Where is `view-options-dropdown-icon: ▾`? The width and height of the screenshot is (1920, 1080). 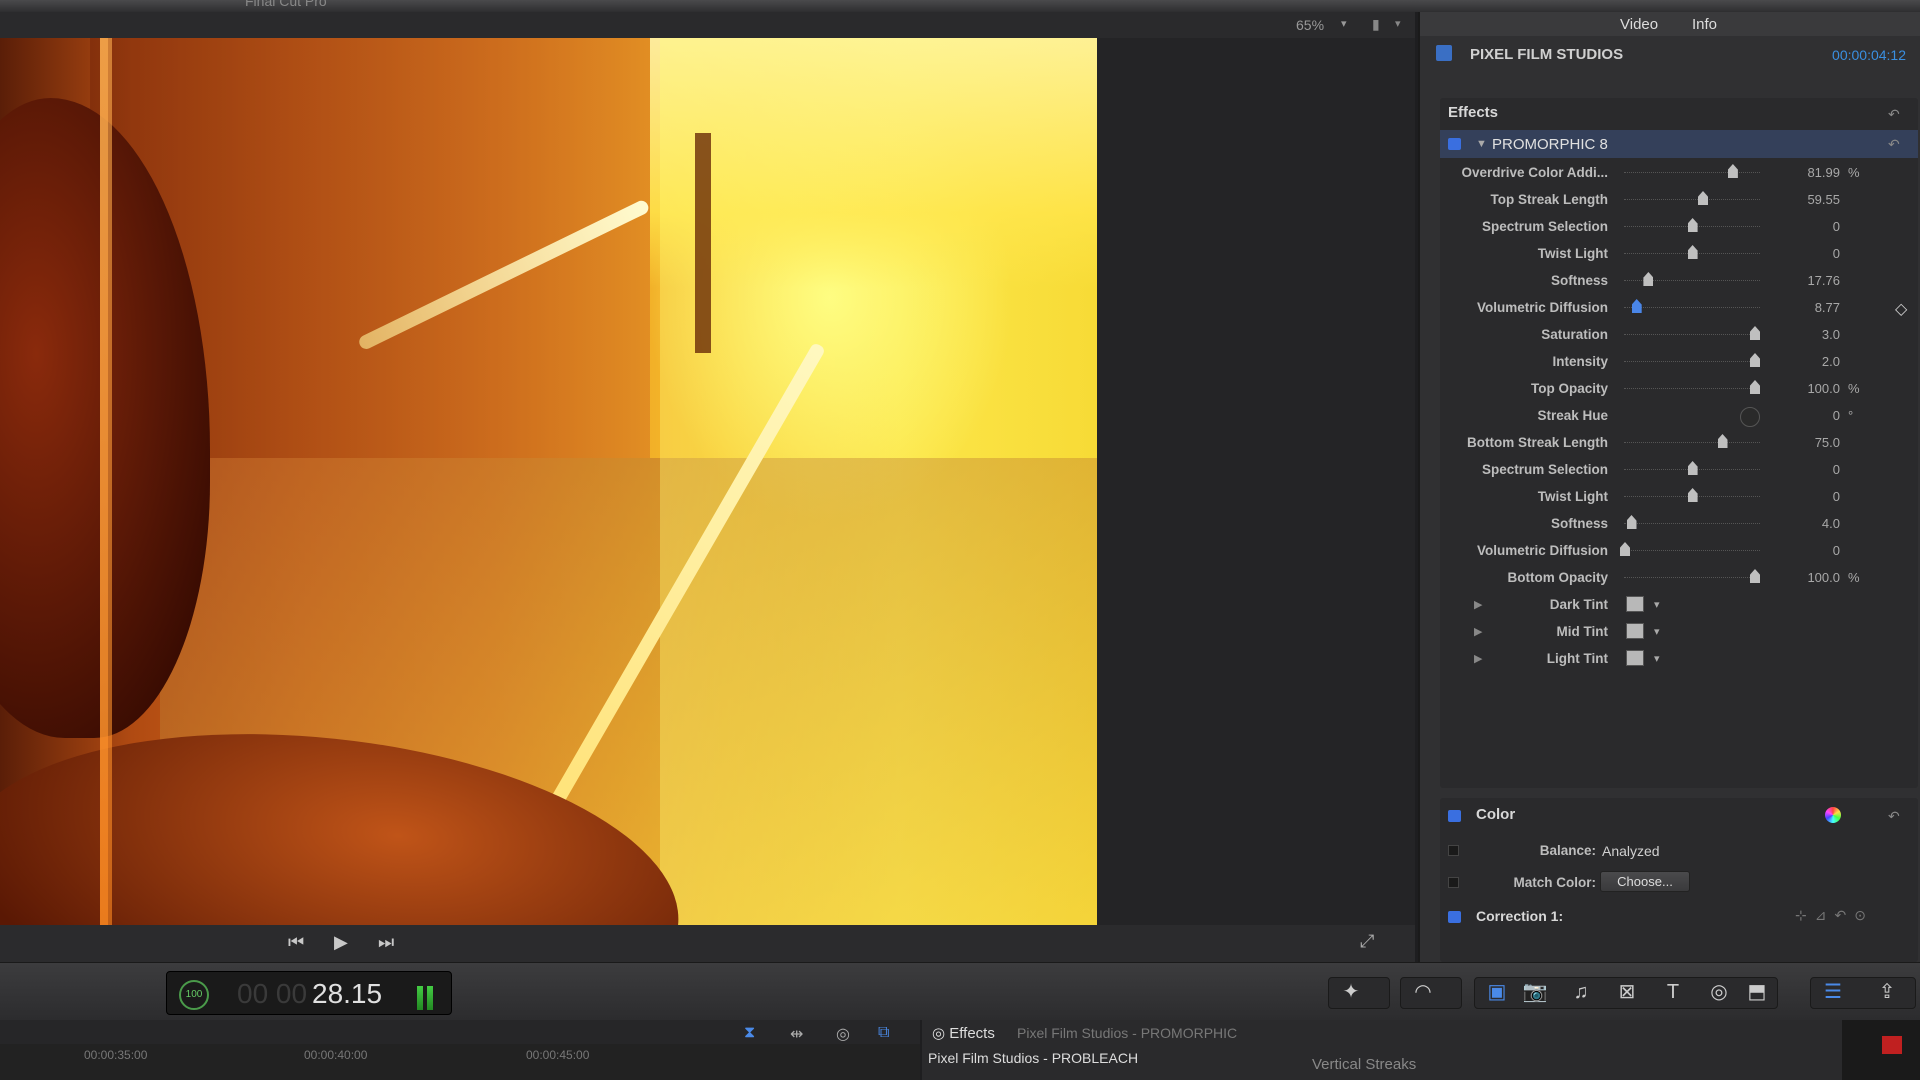 view-options-dropdown-icon: ▾ is located at coordinates (1398, 23).